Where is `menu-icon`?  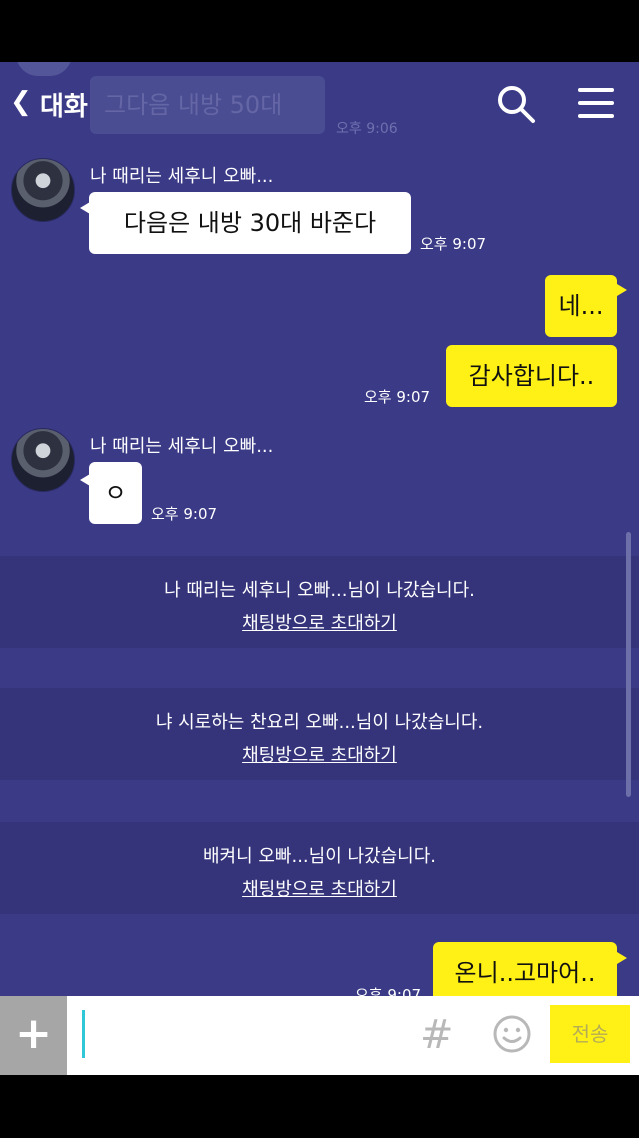
menu-icon is located at coordinates (596, 103).